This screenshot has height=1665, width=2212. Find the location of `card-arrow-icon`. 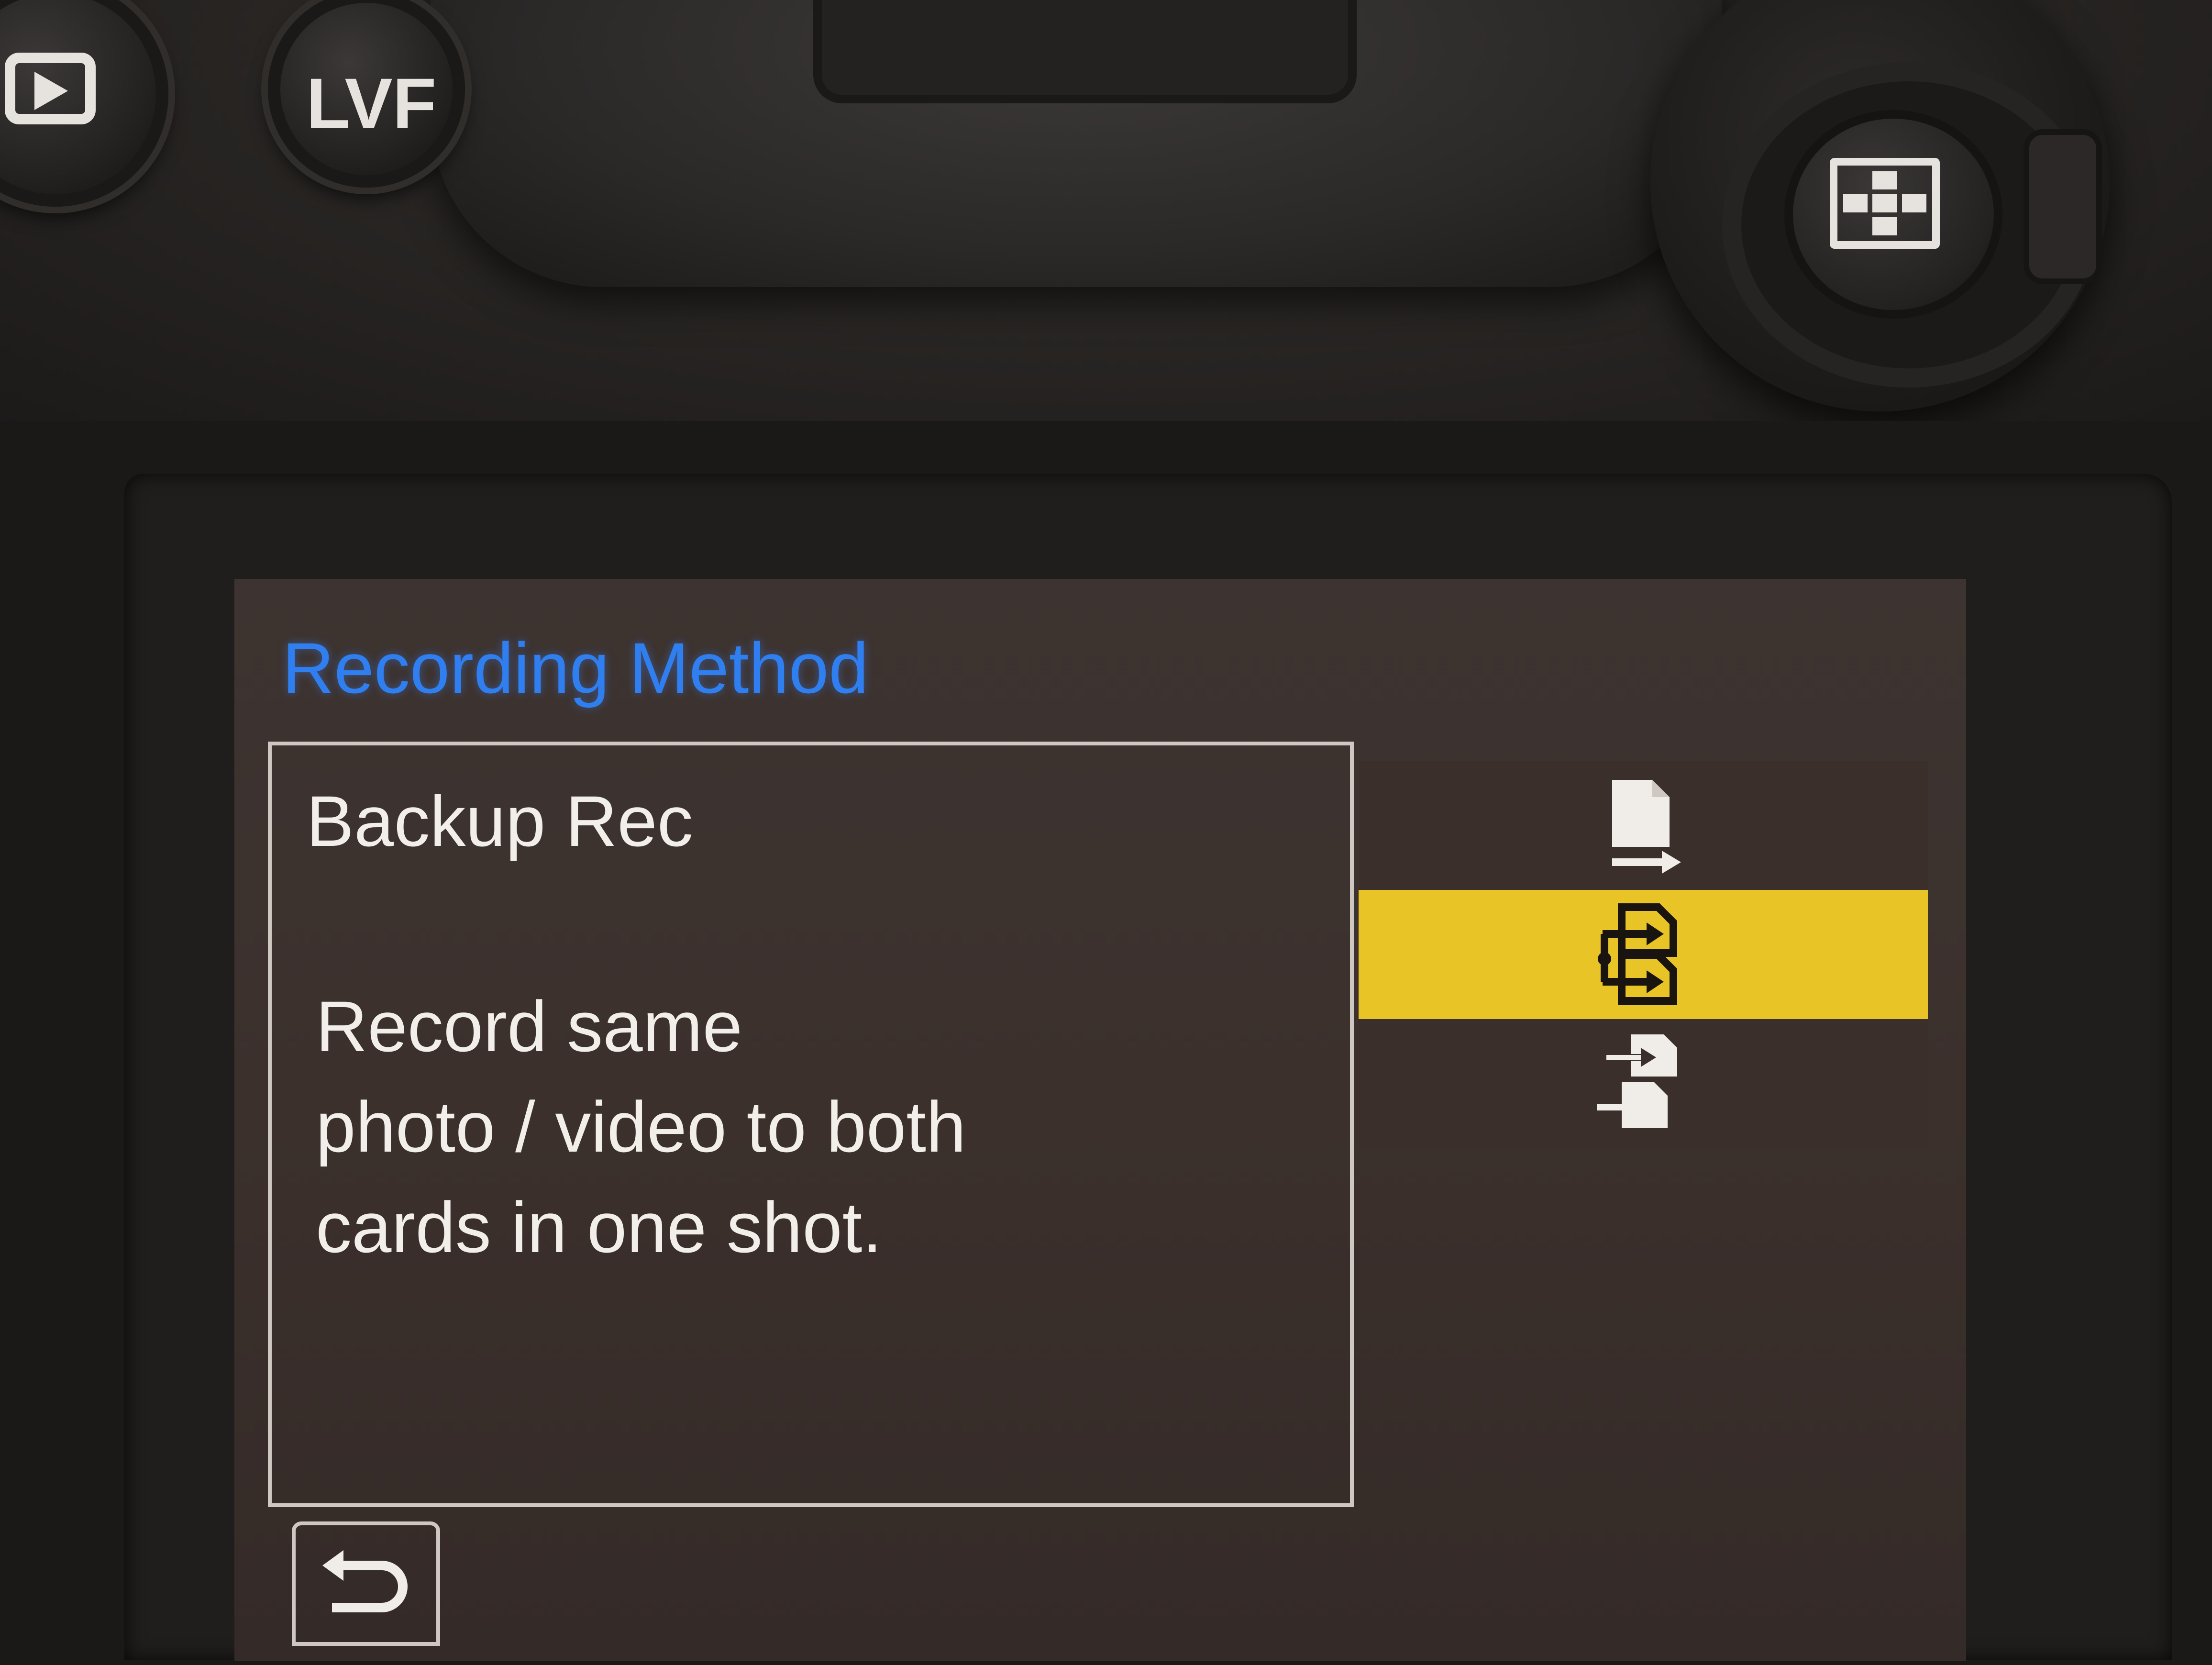

card-arrow-icon is located at coordinates (1646, 827).